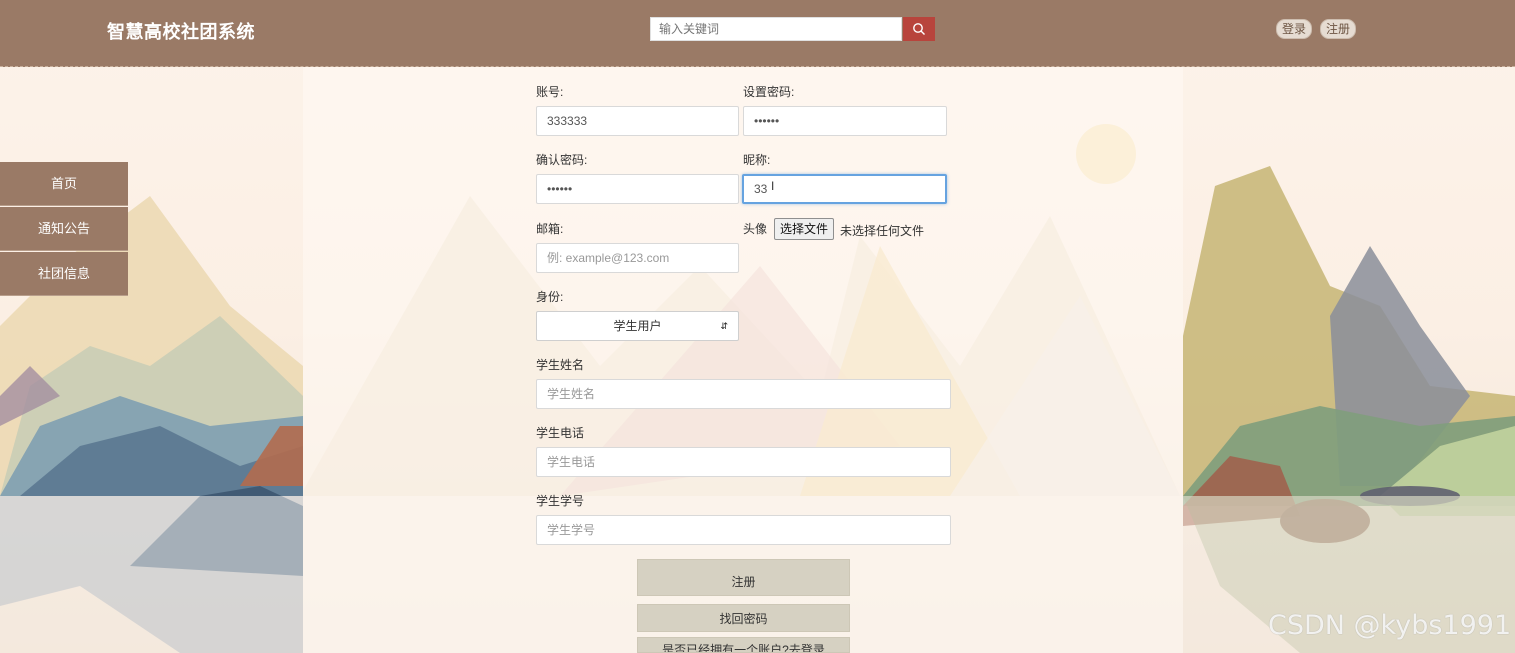 Image resolution: width=1515 pixels, height=653 pixels. What do you see at coordinates (1338, 29) in the screenshot?
I see `register-link: 注册` at bounding box center [1338, 29].